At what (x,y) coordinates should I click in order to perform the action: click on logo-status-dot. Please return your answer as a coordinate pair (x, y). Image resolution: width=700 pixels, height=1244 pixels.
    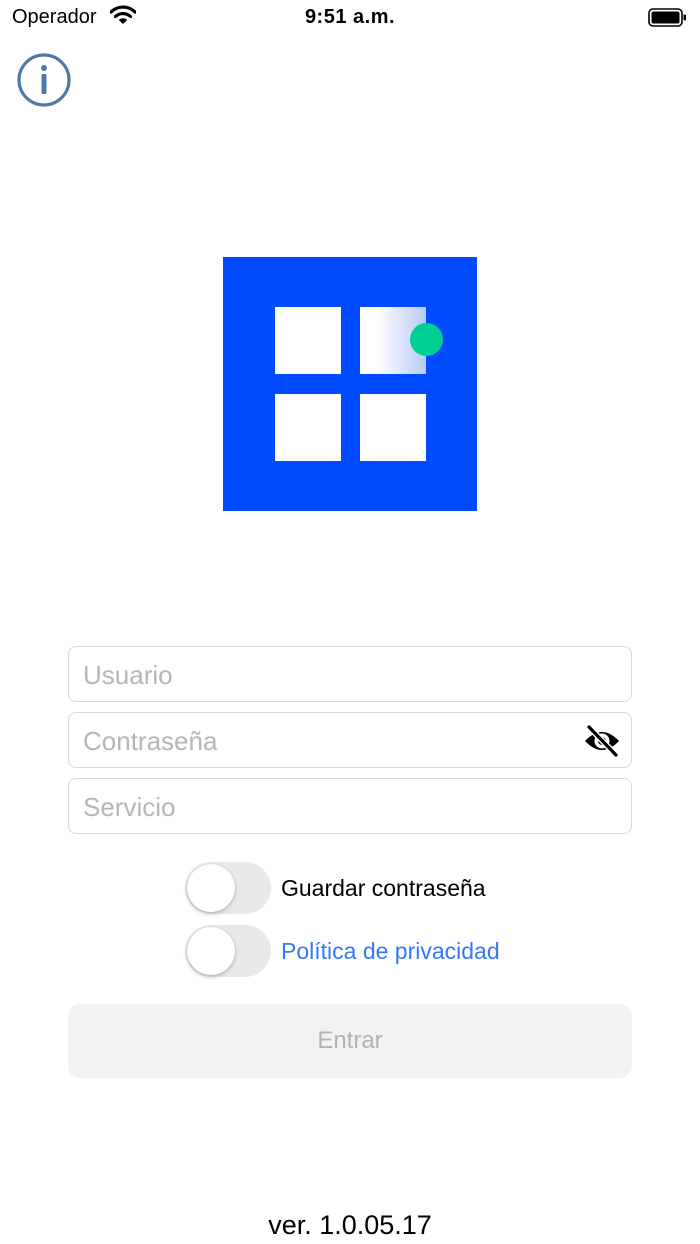
    Looking at the image, I should click on (426, 339).